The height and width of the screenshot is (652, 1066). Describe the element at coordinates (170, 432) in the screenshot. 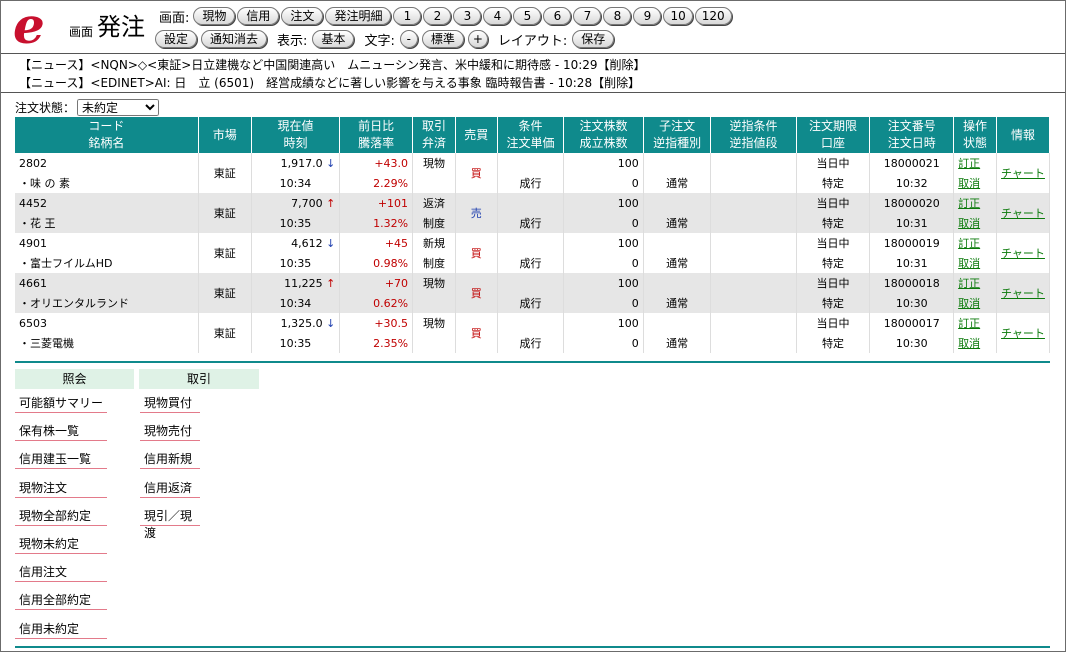

I see `menu-trade-item: 現物売付` at that location.